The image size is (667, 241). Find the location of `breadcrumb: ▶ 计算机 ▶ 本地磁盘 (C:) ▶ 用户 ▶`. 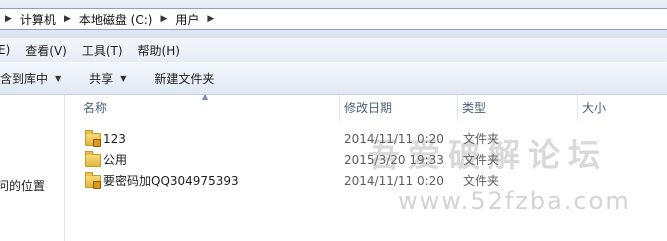

breadcrumb: ▶ 计算机 ▶ 本地磁盘 (C:) ▶ 用户 ▶ is located at coordinates (333, 19).